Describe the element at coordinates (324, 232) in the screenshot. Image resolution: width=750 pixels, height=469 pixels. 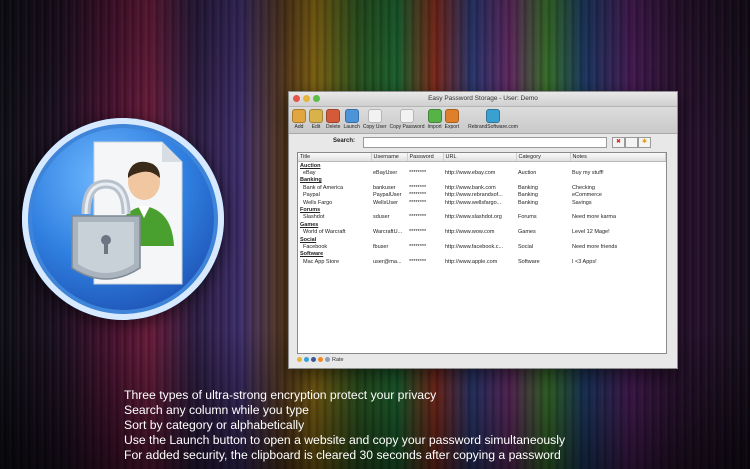
I see `cell-title: World of Warcraft` at that location.